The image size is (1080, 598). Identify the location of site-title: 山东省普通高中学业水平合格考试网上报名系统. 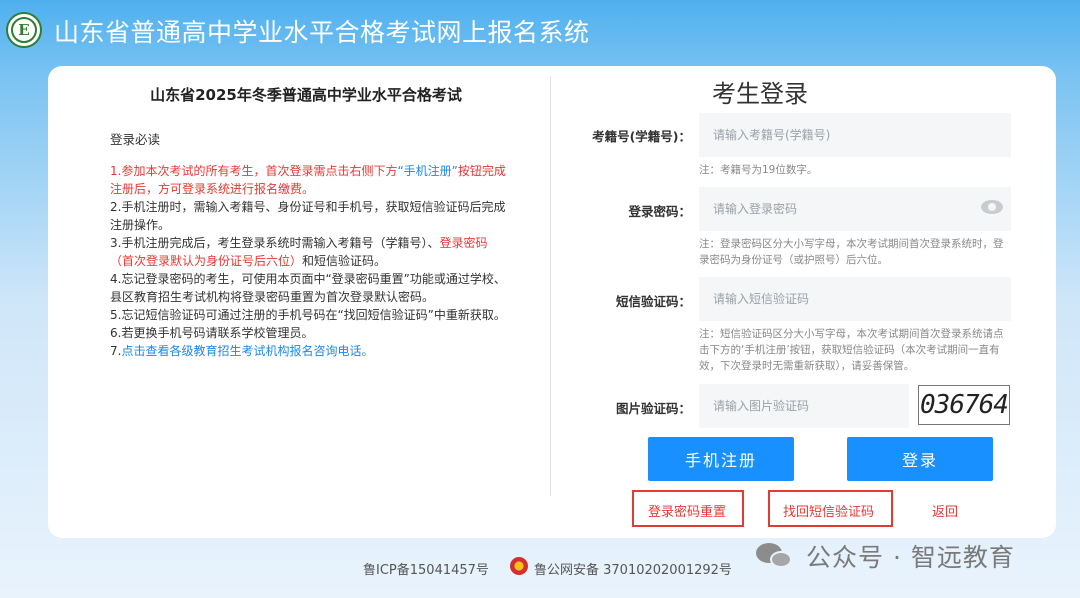
(322, 32).